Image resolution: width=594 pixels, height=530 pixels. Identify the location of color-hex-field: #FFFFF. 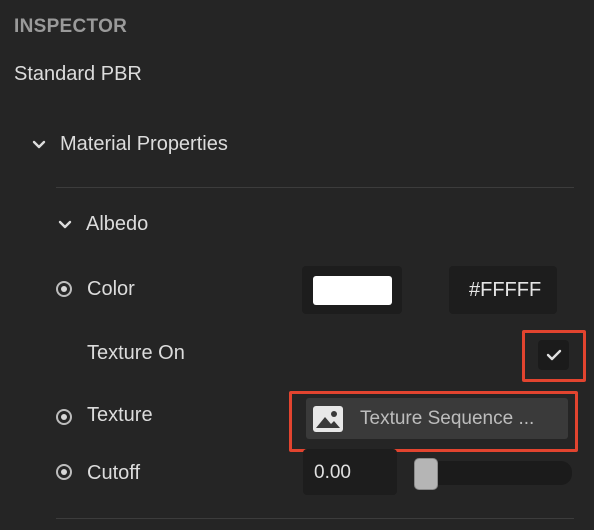
(503, 290).